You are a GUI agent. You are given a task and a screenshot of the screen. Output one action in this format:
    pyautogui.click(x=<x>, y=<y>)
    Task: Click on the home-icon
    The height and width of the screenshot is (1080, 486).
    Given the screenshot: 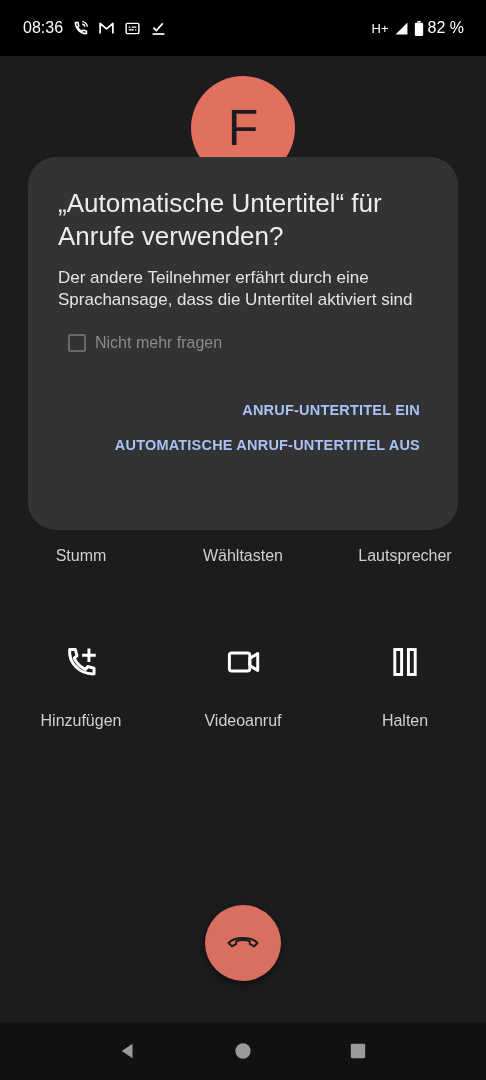 What is the action you would take?
    pyautogui.click(x=243, y=1051)
    